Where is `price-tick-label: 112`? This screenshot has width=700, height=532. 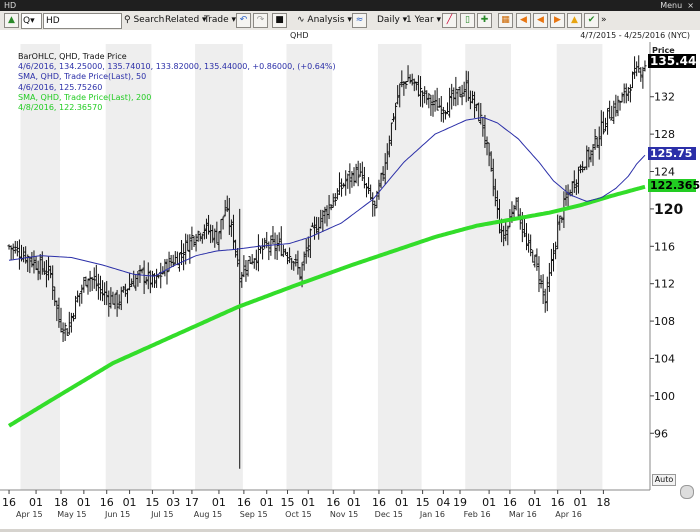 price-tick-label: 112 is located at coordinates (664, 284).